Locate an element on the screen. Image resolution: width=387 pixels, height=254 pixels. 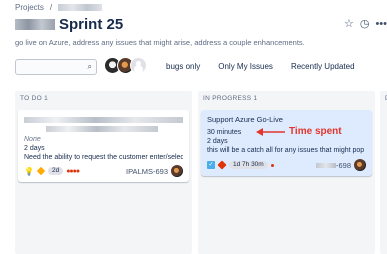
search-input is located at coordinates (49, 70).